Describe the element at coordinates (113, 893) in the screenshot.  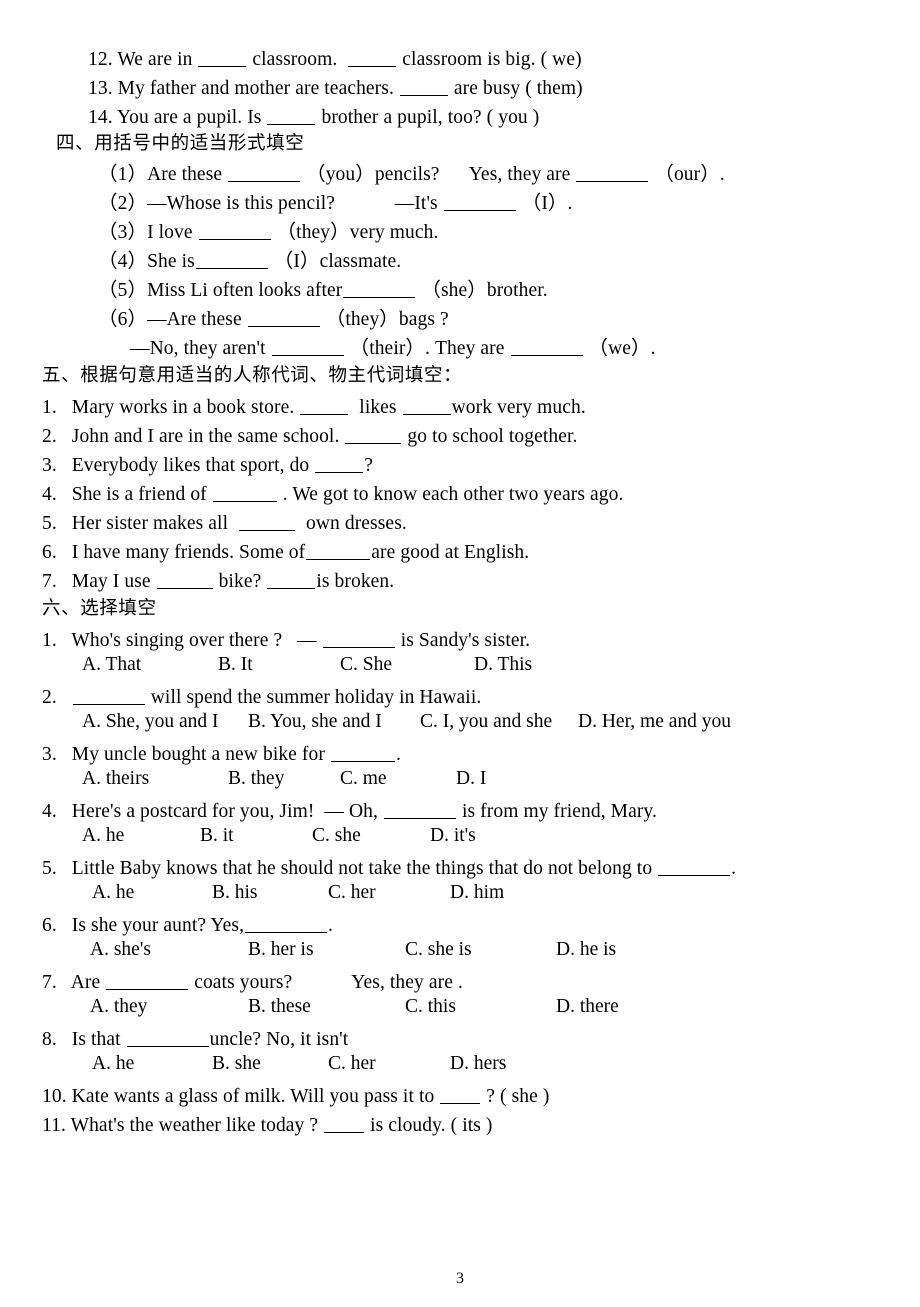
I see `mc-q5-option-a: A. he` at that location.